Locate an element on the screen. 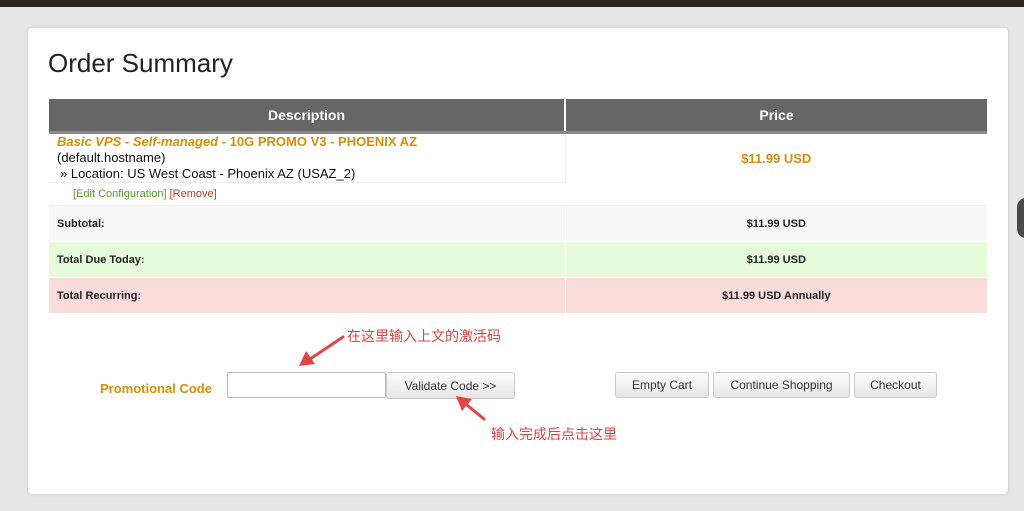 This screenshot has height=511, width=1024. total-recurring-value: $11.99 USD Annually is located at coordinates (776, 295).